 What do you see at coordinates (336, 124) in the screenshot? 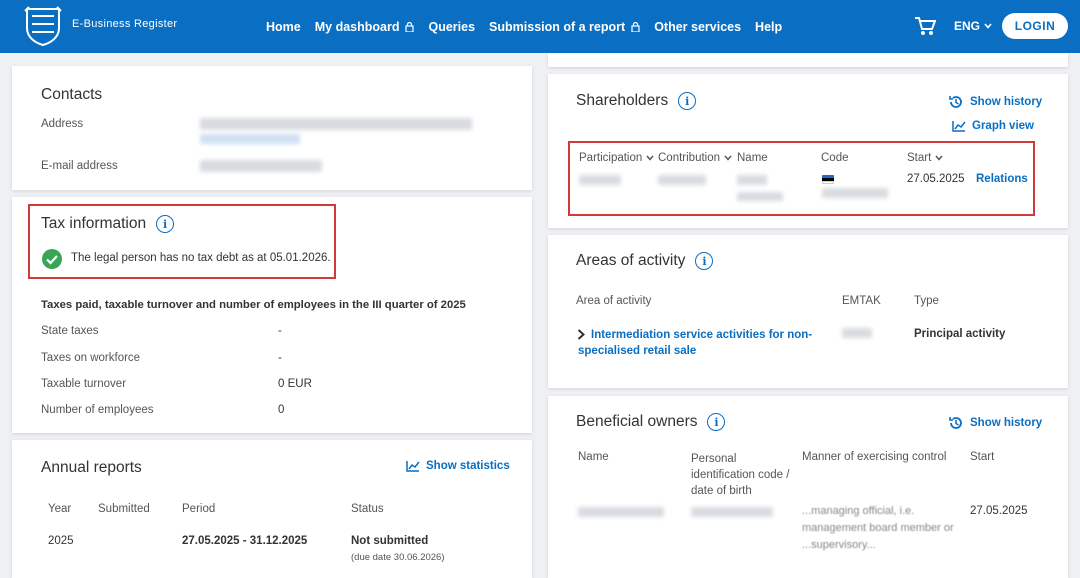
I see `address-value-redacted` at bounding box center [336, 124].